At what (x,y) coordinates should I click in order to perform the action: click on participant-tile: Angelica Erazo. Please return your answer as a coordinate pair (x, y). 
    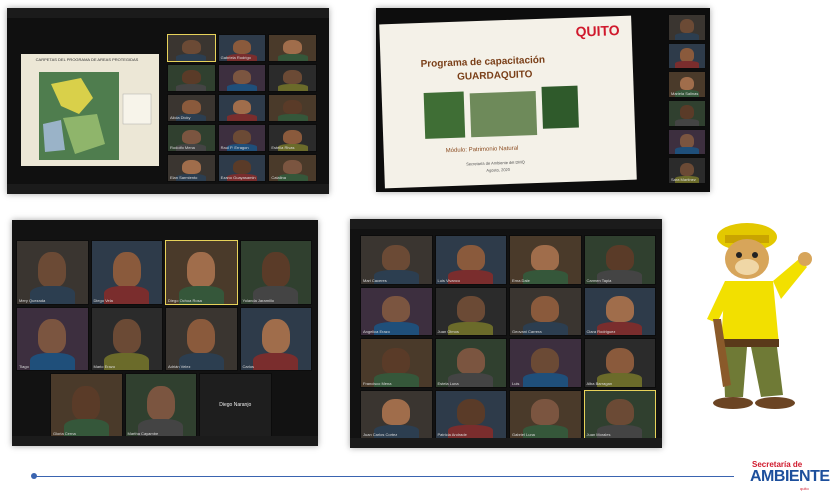
    Looking at the image, I should click on (396, 311).